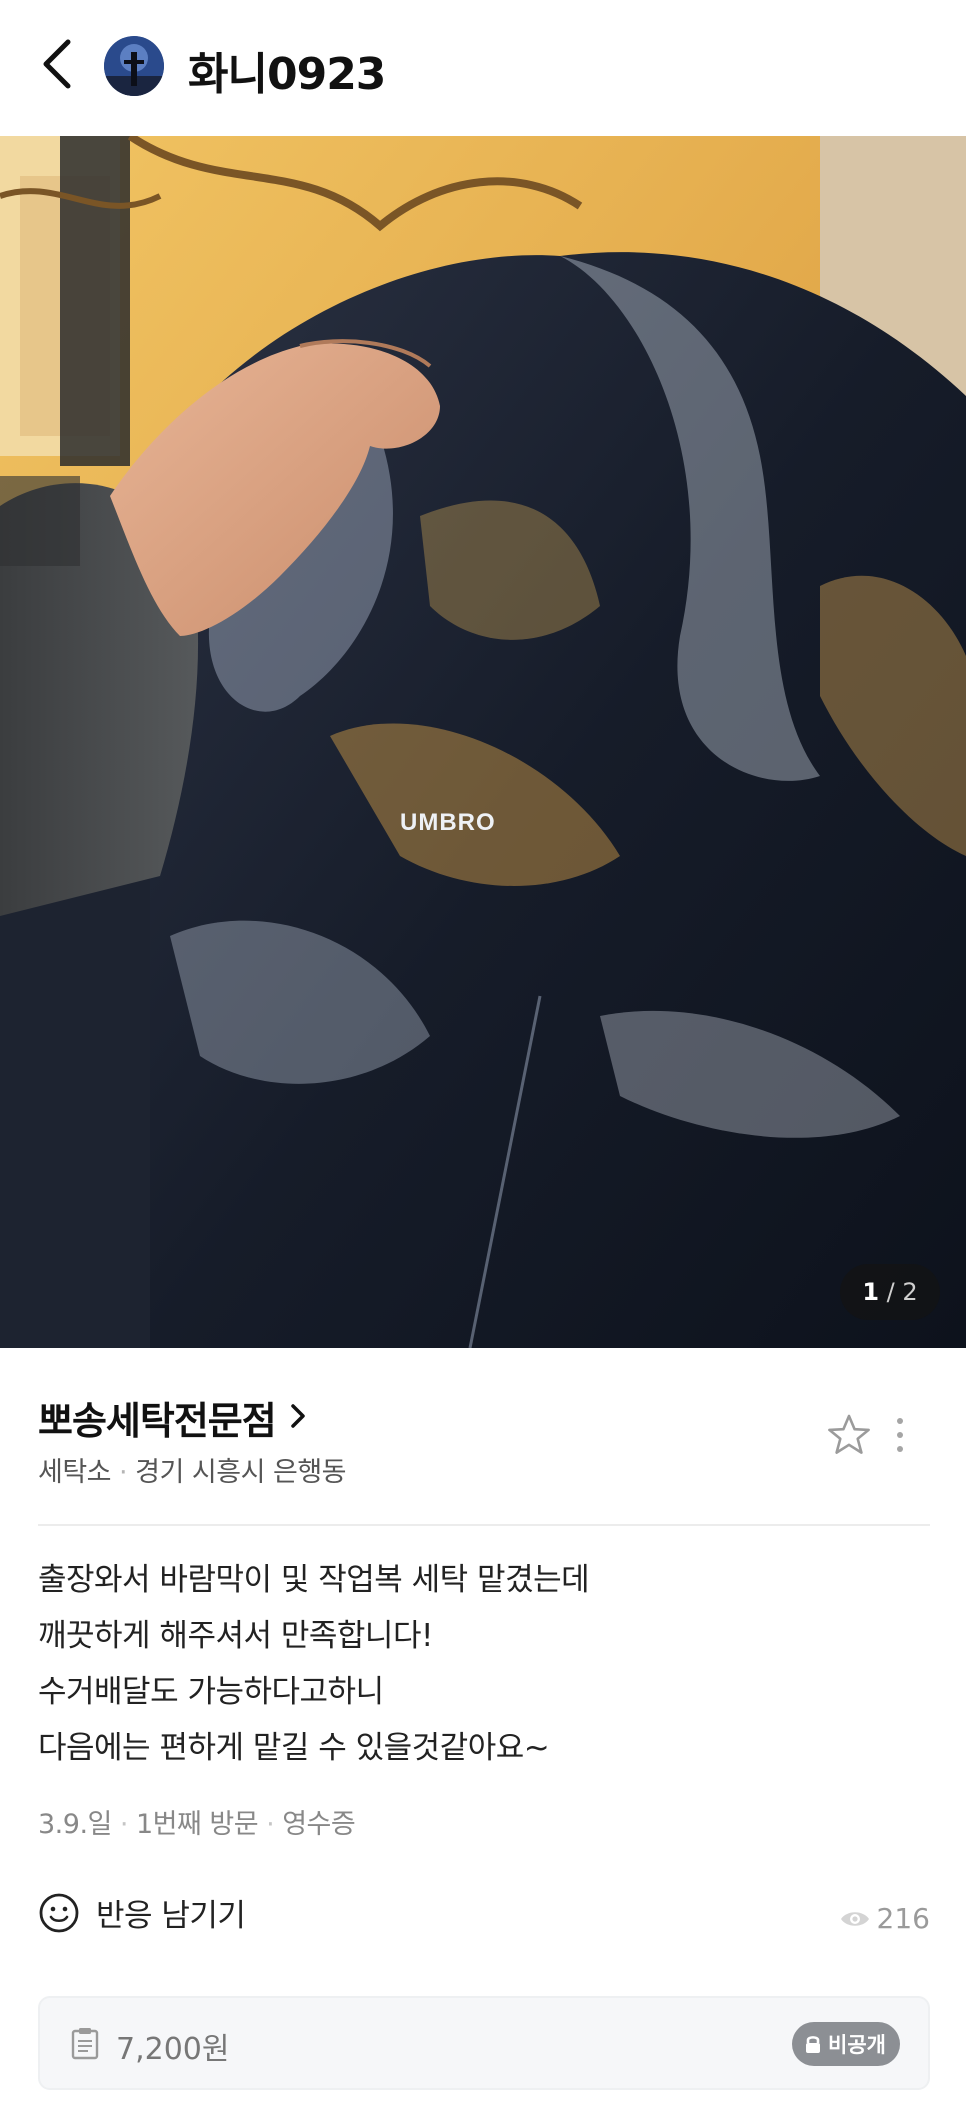 Image resolution: width=966 pixels, height=2104 pixels. Describe the element at coordinates (157, 1421) in the screenshot. I see `place-name: 뽀송세탁전문점` at that location.